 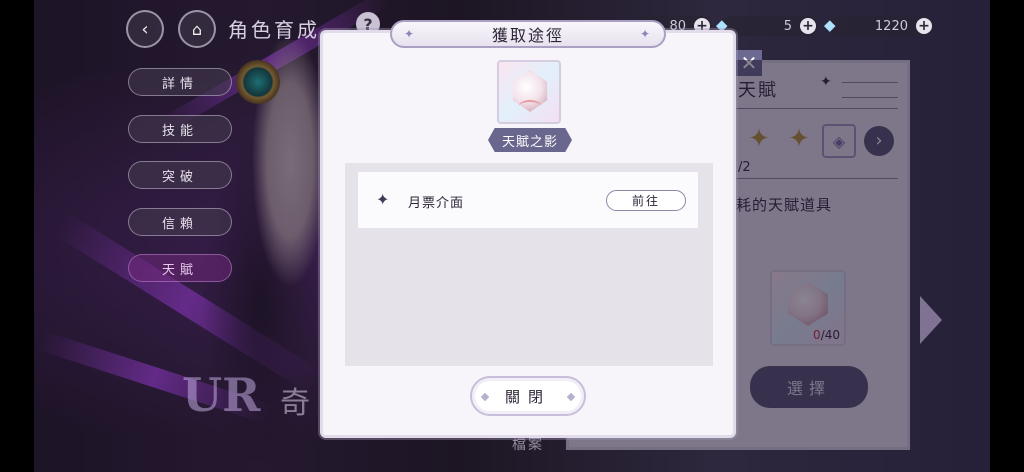 I want to click on add-crystal-button: +, so click(x=808, y=26).